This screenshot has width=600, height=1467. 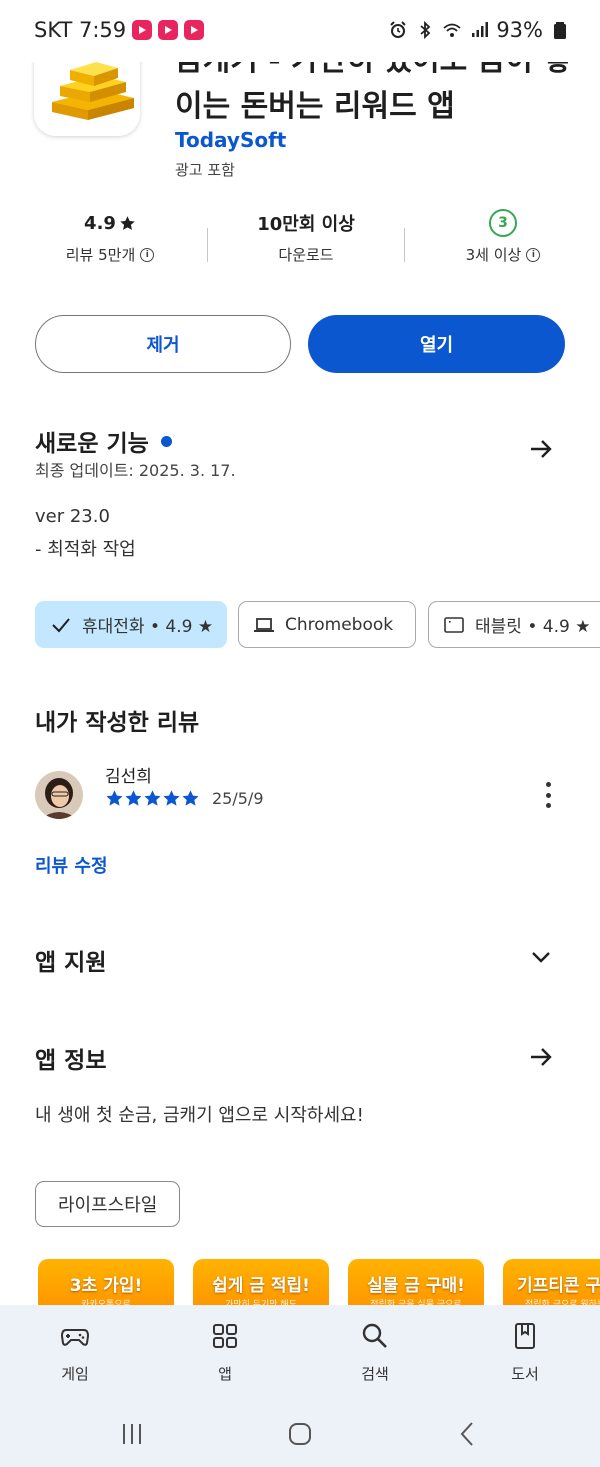 What do you see at coordinates (264, 624) in the screenshot?
I see `laptop-icon` at bounding box center [264, 624].